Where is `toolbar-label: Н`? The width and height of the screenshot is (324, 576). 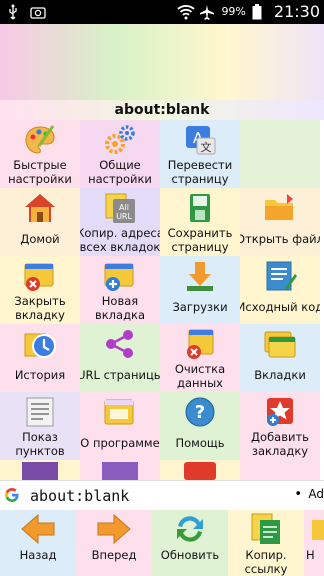 toolbar-label: Н is located at coordinates (310, 555).